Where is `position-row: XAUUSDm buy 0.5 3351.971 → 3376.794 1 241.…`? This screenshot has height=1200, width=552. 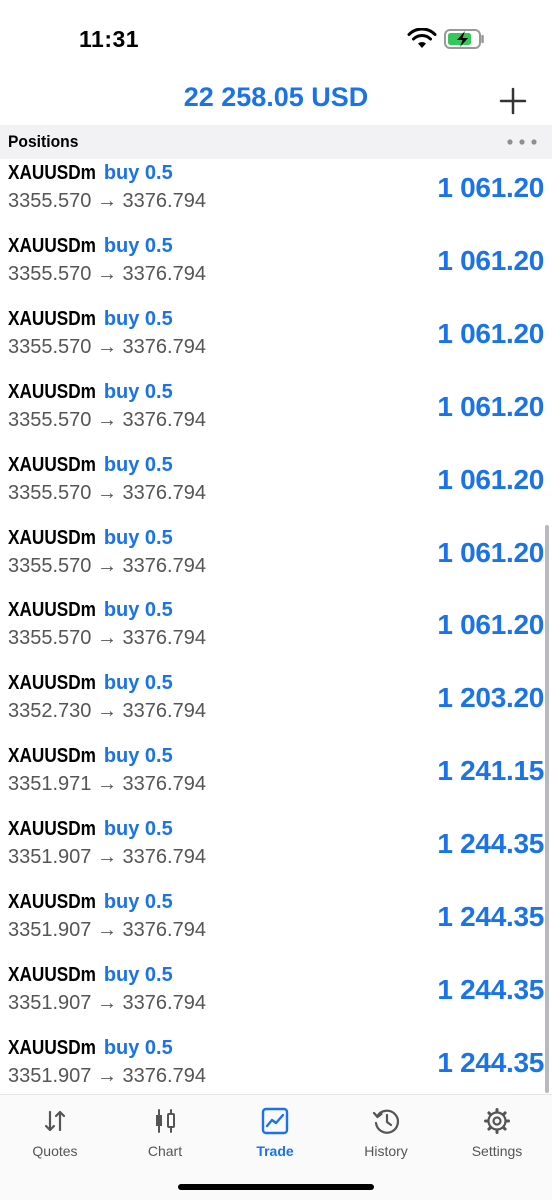 position-row: XAUUSDm buy 0.5 3351.971 → 3376.794 1 241.… is located at coordinates (276, 778).